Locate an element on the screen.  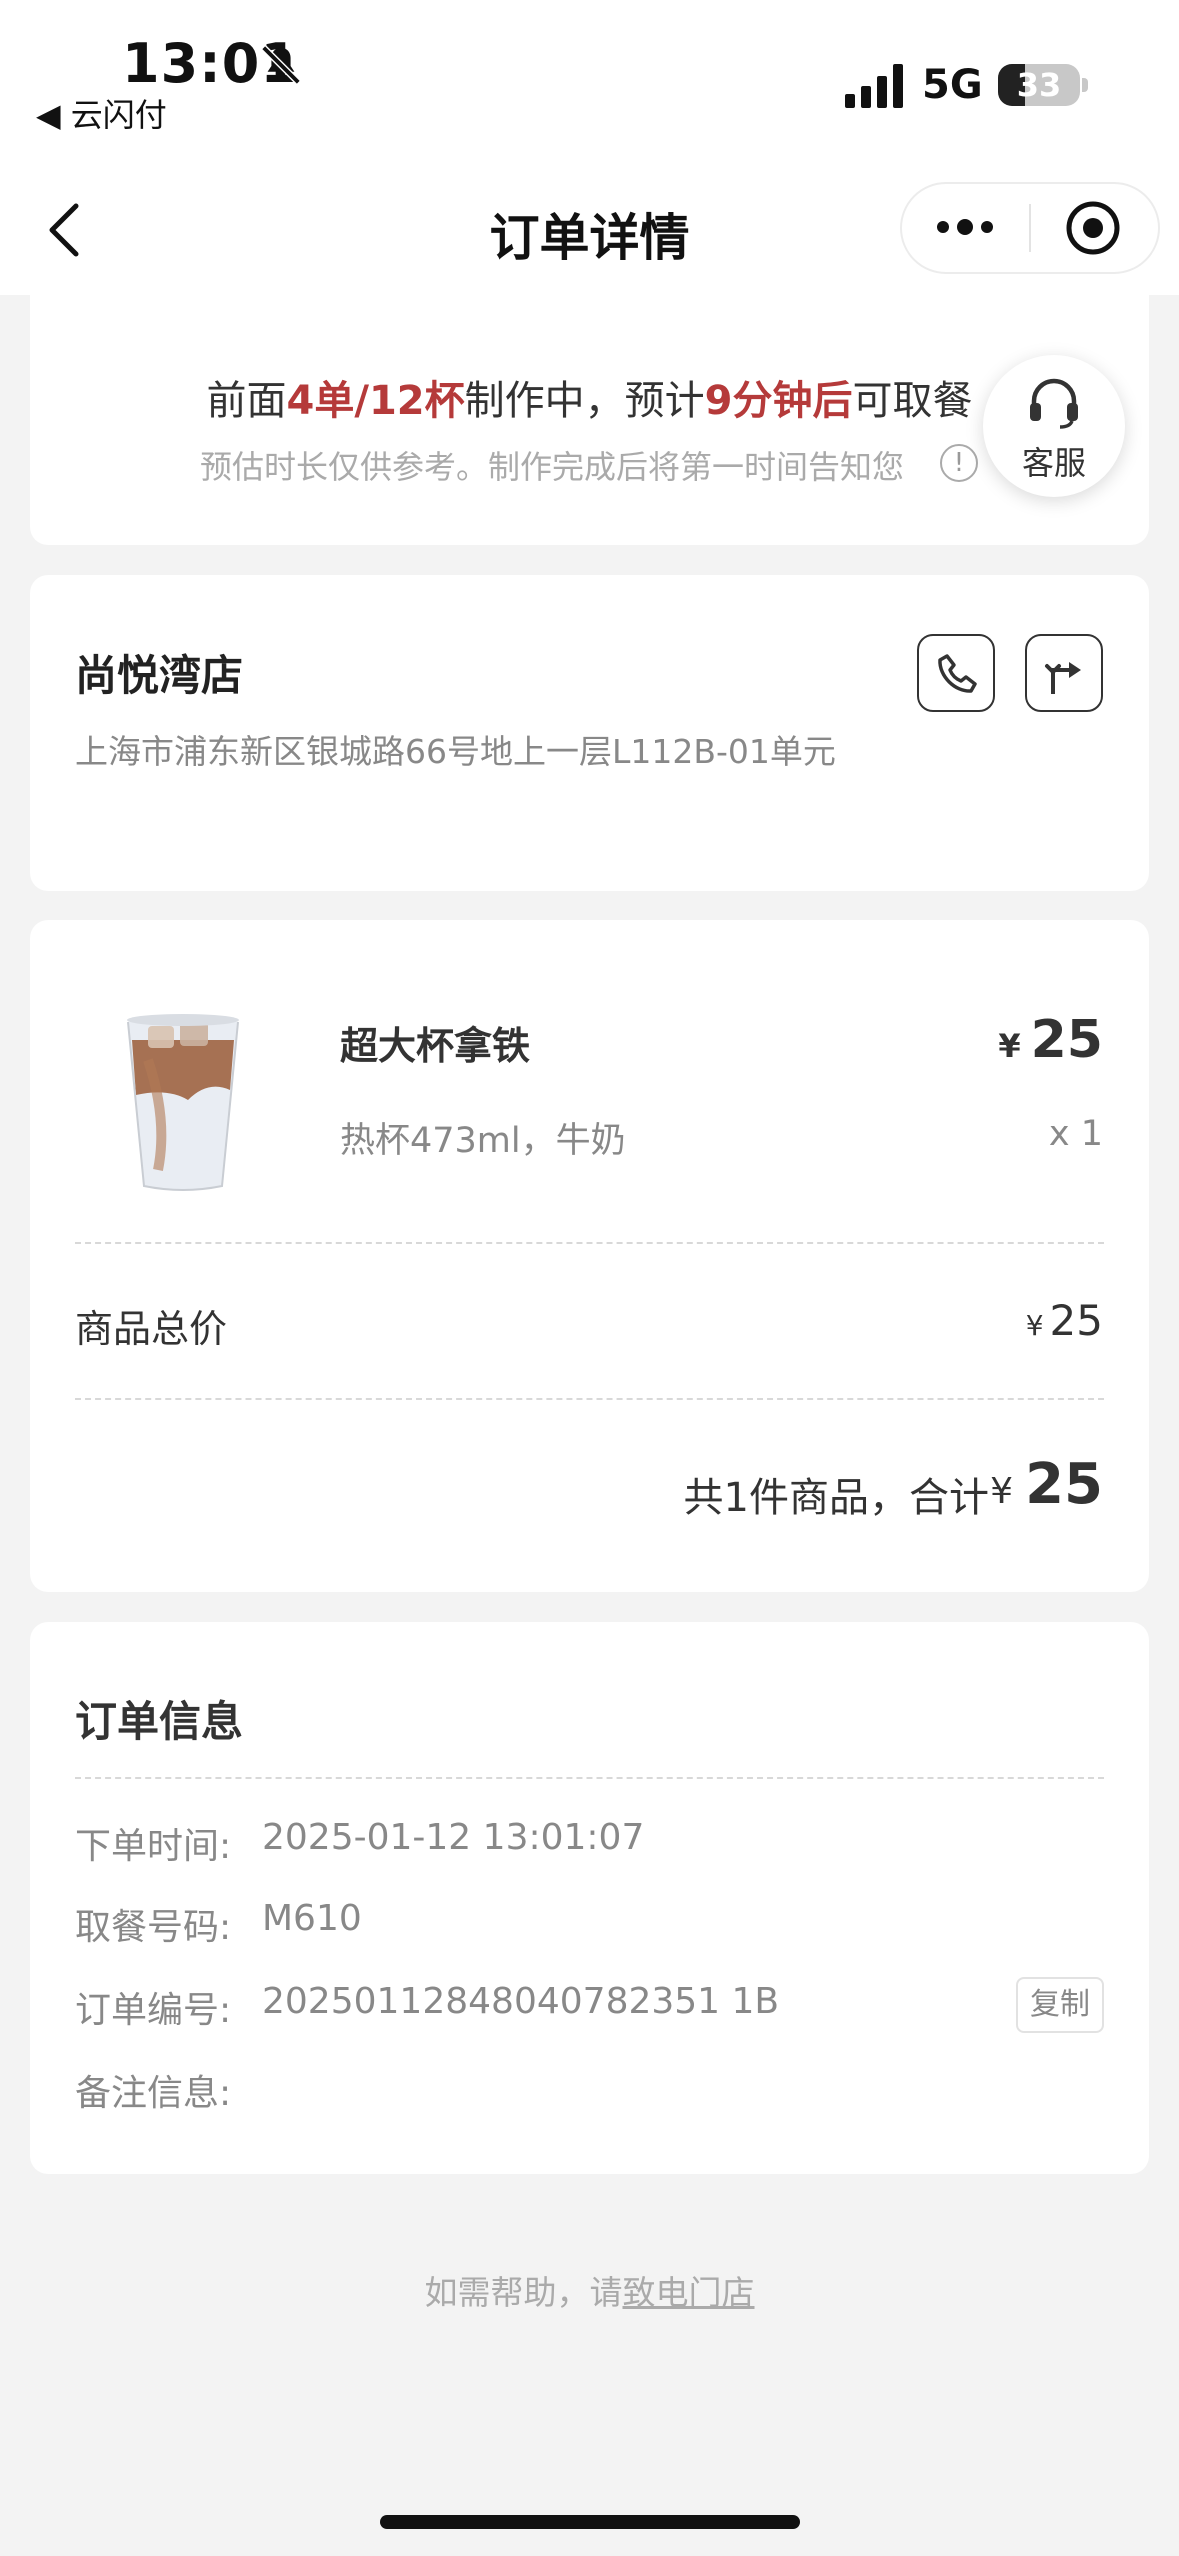
headset-icon is located at coordinates (1054, 403).